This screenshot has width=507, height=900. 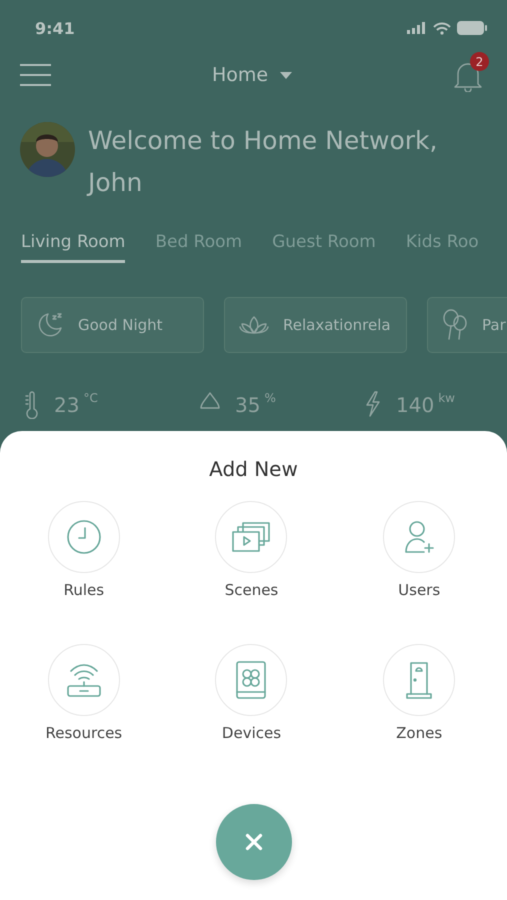 I want to click on battery-icon, so click(x=472, y=28).